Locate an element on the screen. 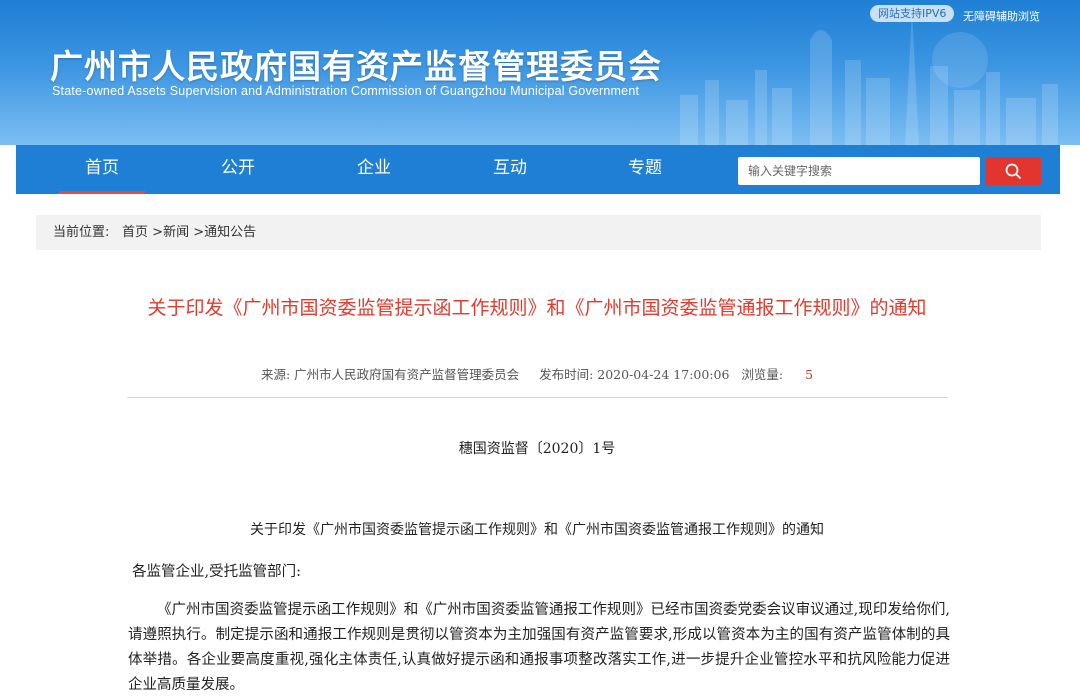 Image resolution: width=1080 pixels, height=698 pixels. nav-item-topics: 专题 is located at coordinates (645, 169).